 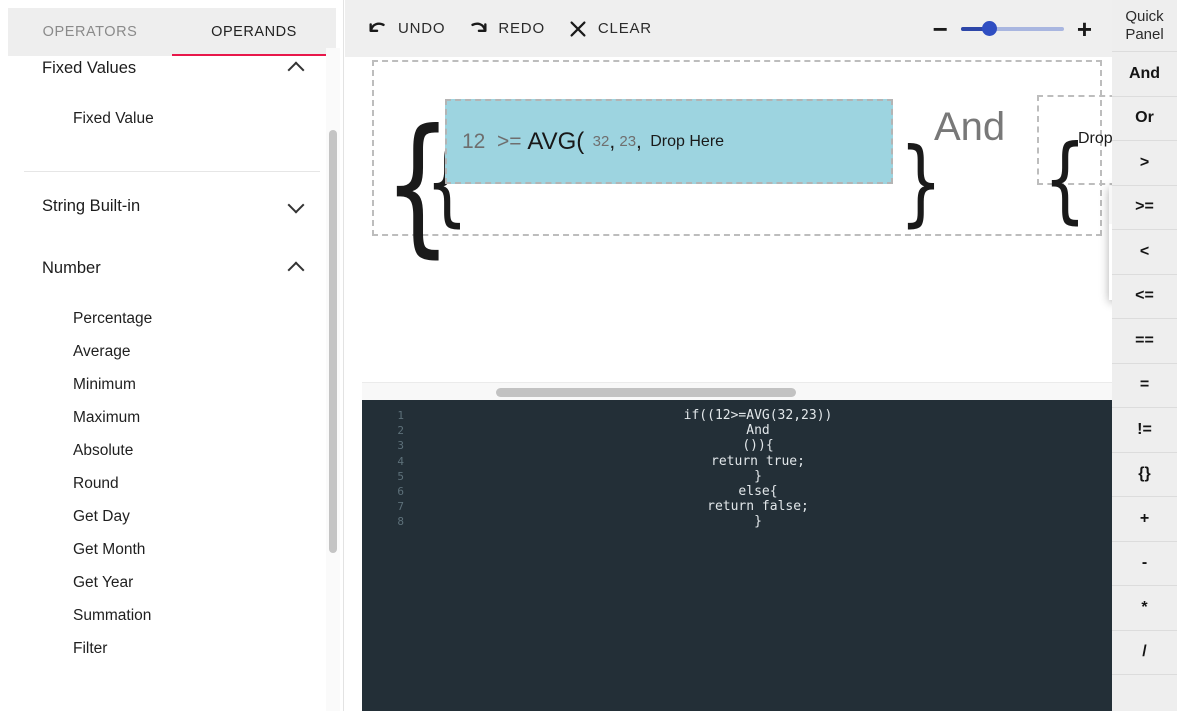 I want to click on quick-panel-item-label: *, so click(x=1144, y=607).